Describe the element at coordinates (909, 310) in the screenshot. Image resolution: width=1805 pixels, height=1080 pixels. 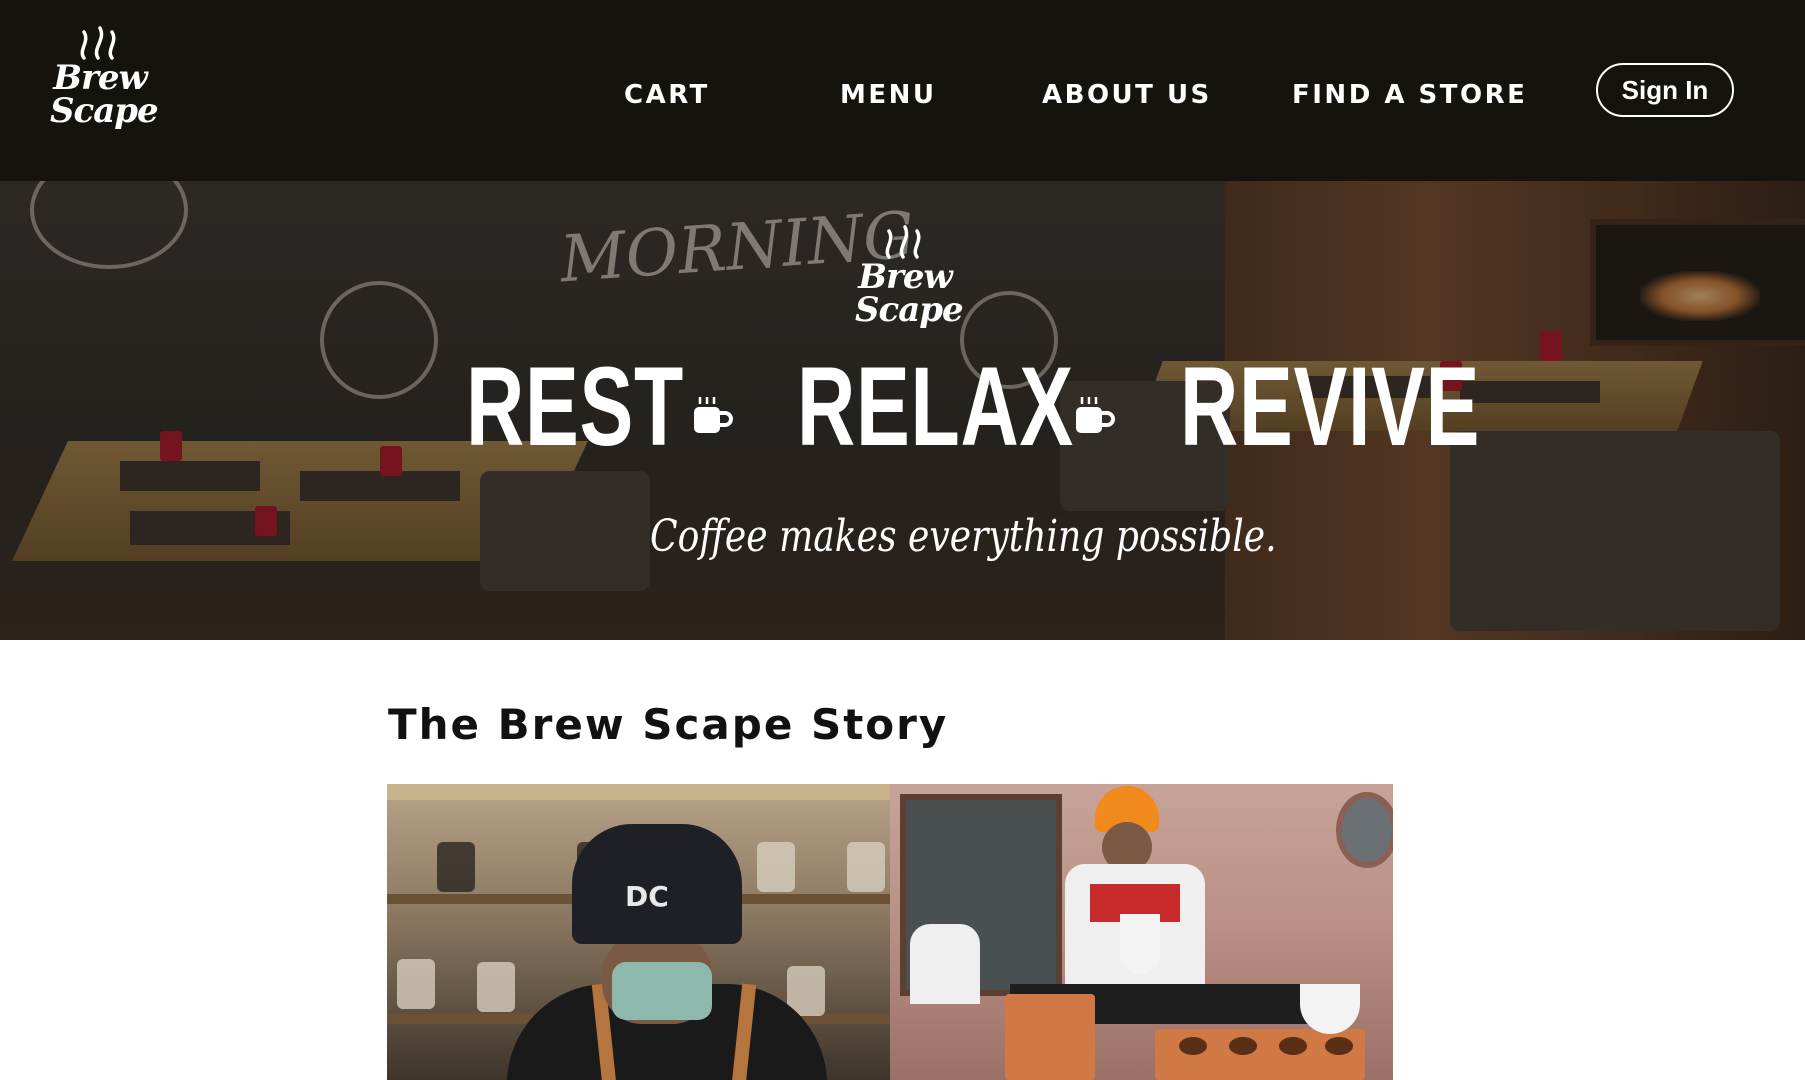
I see `hero-logo-line2: Scape` at that location.